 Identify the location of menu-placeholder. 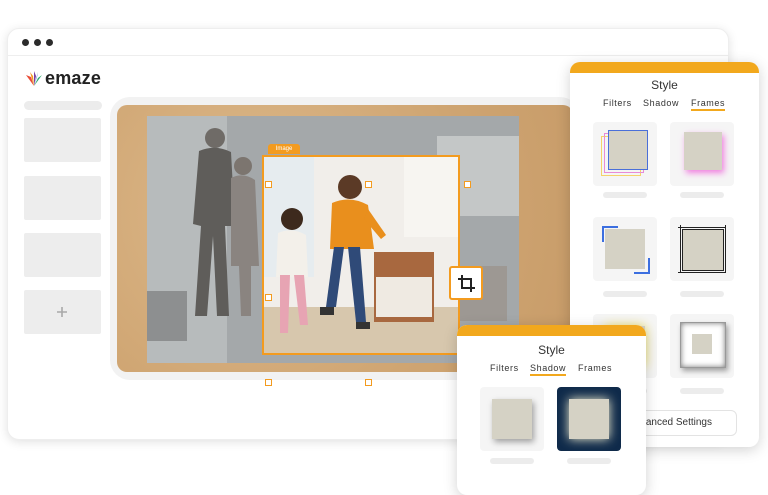
(63, 105).